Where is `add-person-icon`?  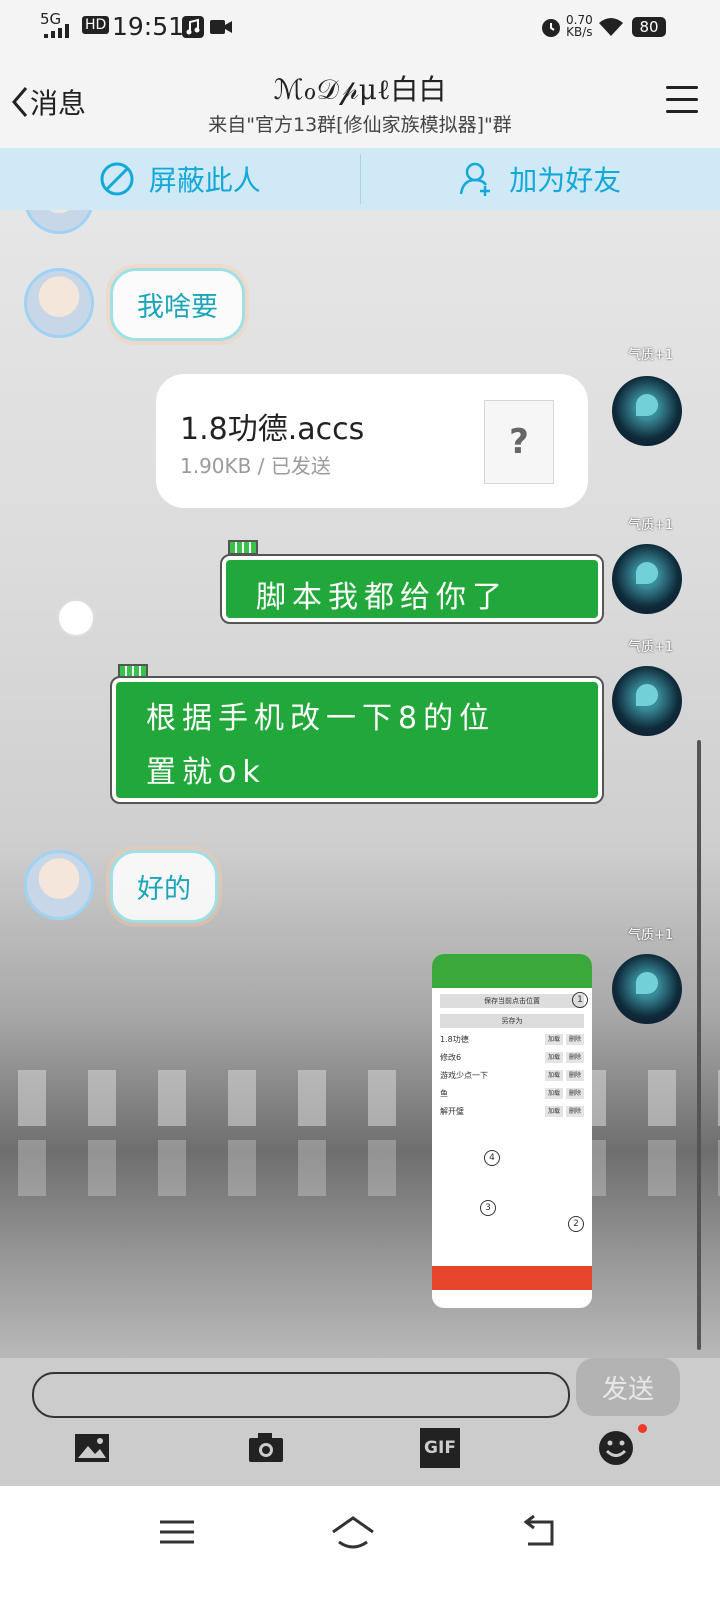
add-person-icon is located at coordinates (475, 179).